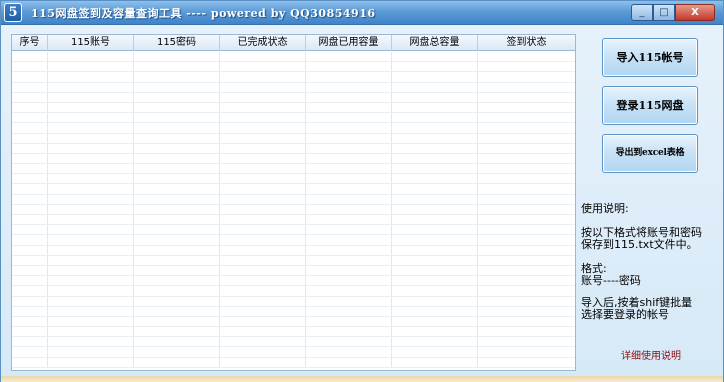  I want to click on column-header-completed-status: 已完成状态, so click(263, 43).